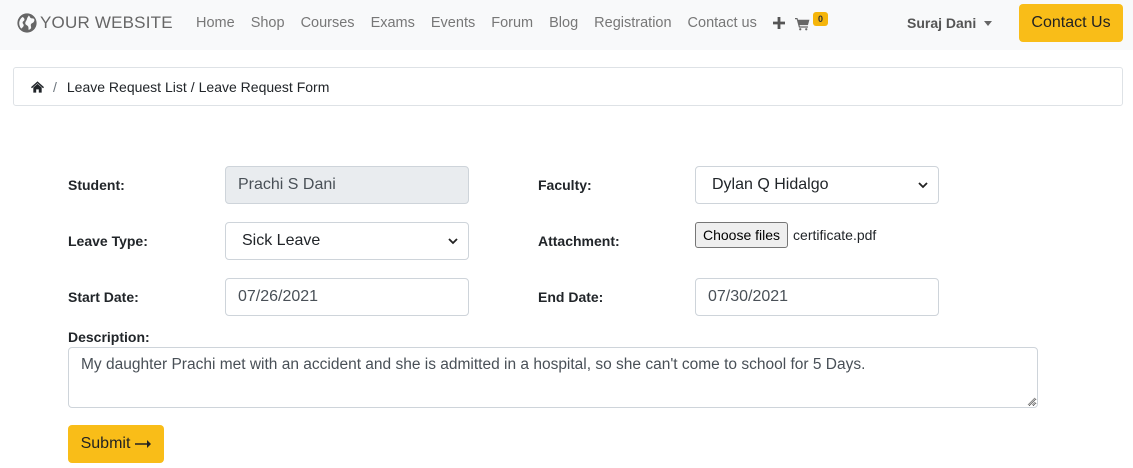 This screenshot has height=468, width=1133. Describe the element at coordinates (1071, 23) in the screenshot. I see `contact-us-button: Contact Us` at that location.